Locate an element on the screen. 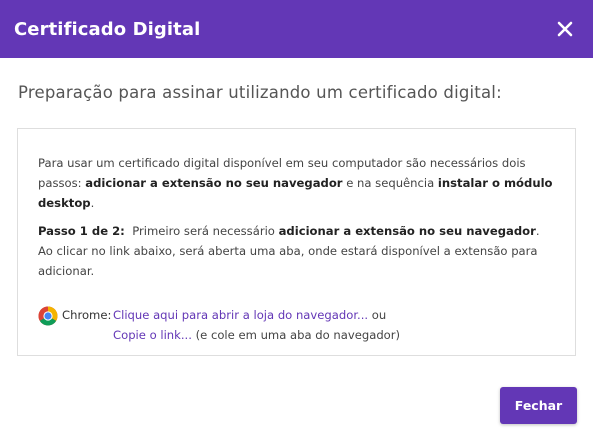 The width and height of the screenshot is (593, 441). close-icon is located at coordinates (565, 29).